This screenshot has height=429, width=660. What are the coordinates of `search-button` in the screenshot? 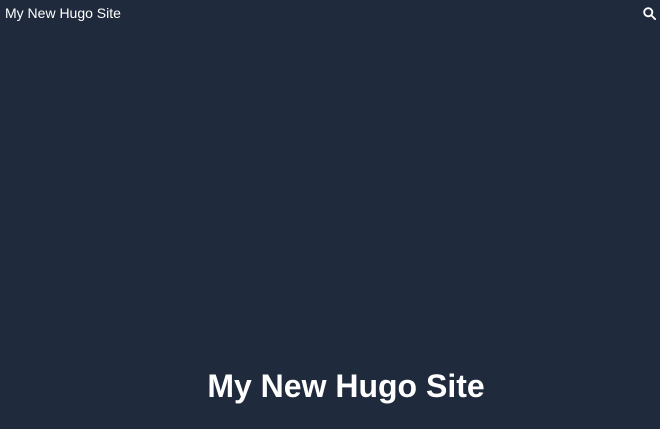 It's located at (649, 13).